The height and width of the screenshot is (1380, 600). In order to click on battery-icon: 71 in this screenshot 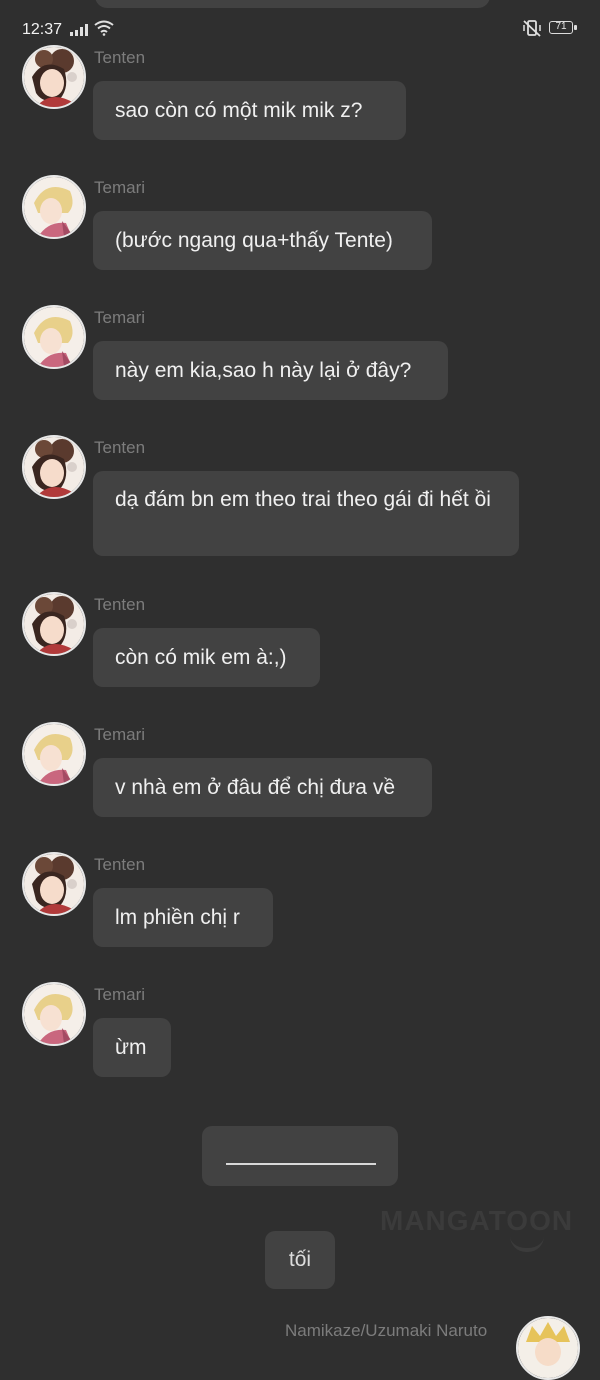, I will do `click(561, 27)`.